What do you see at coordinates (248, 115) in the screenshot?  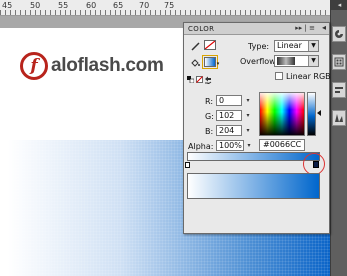 I see `g-stepper-icon: ▾` at bounding box center [248, 115].